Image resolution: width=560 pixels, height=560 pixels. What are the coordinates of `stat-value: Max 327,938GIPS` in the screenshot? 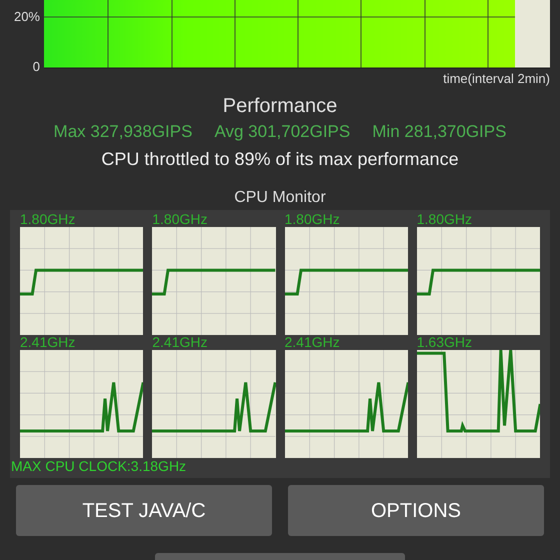 It's located at (123, 132).